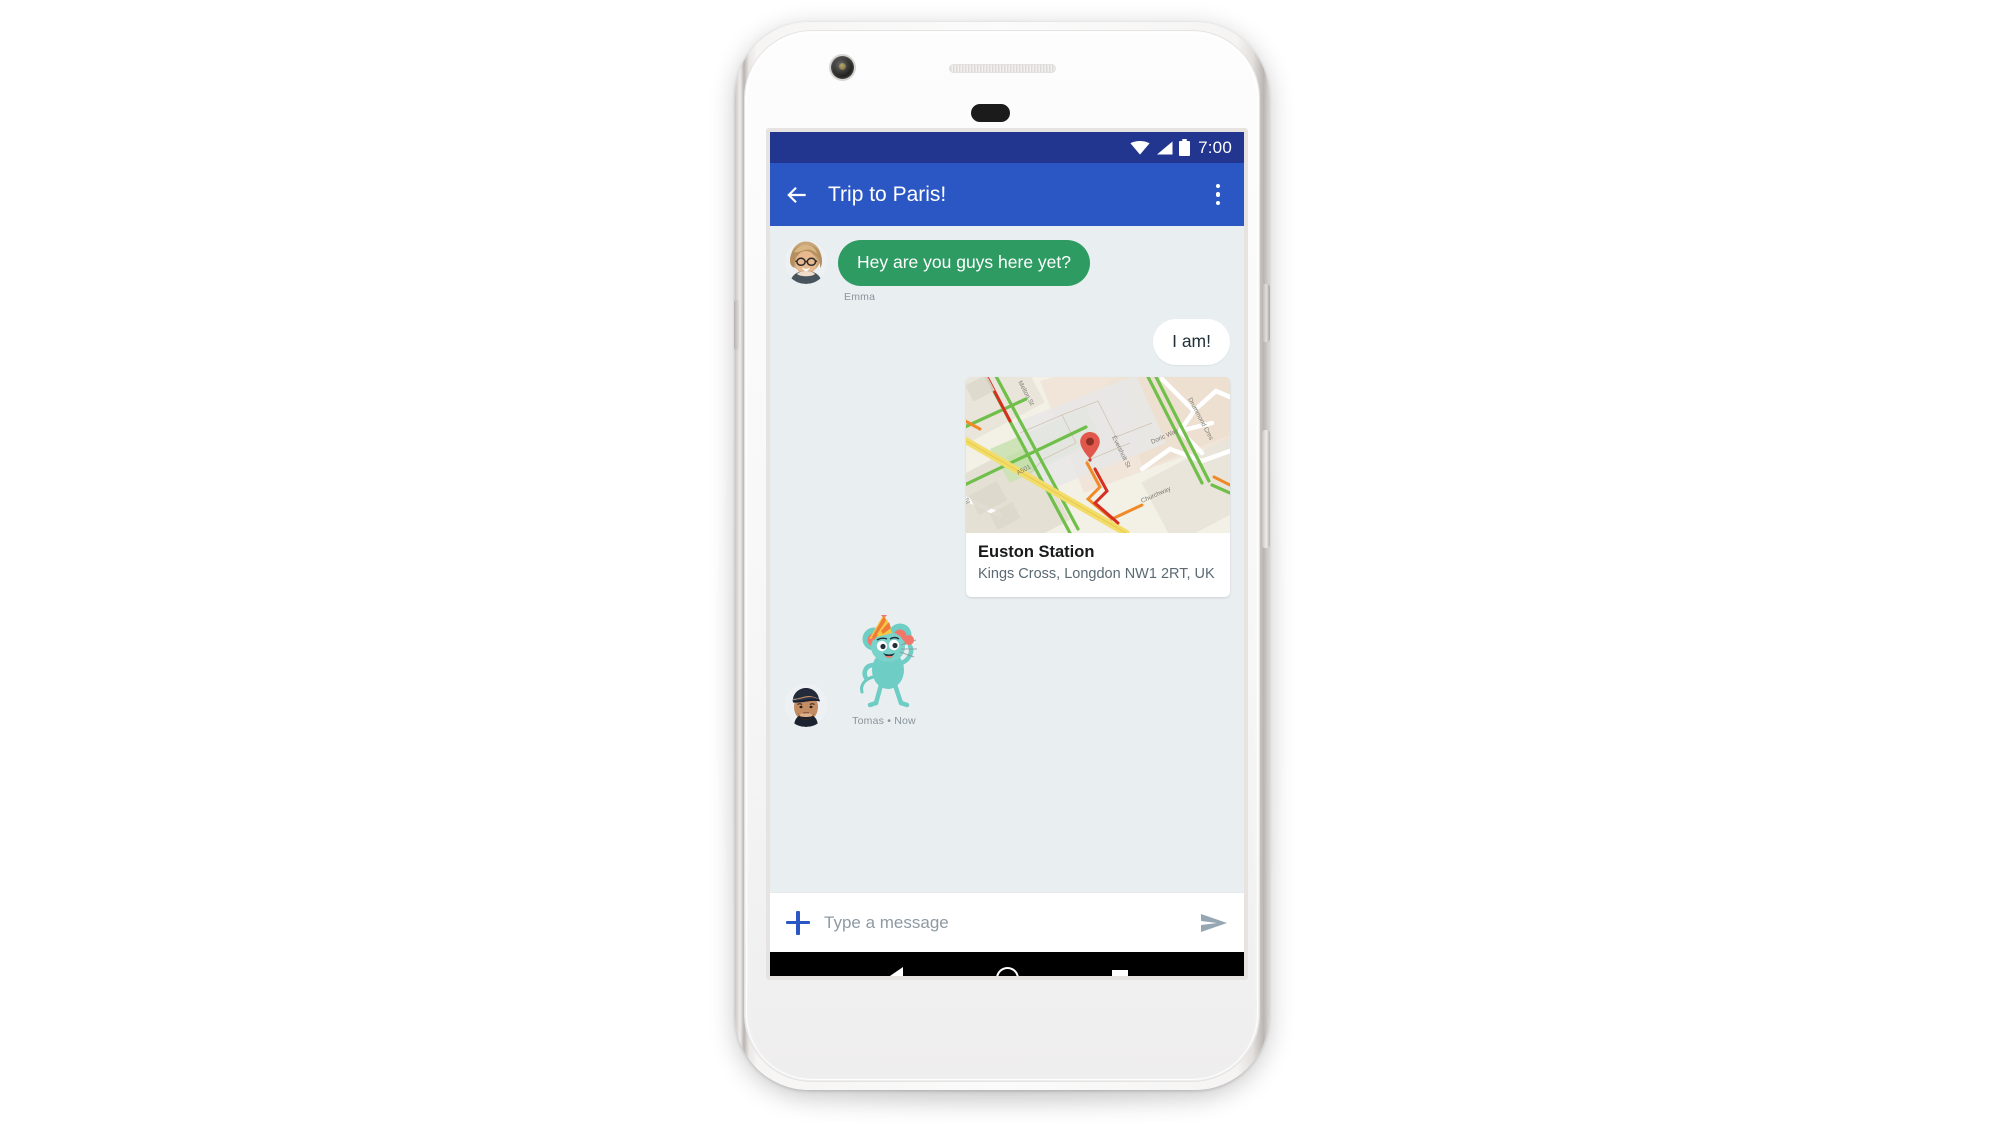 This screenshot has height=1124, width=2000. Describe the element at coordinates (1007, 971) in the screenshot. I see `nav-home-icon` at that location.